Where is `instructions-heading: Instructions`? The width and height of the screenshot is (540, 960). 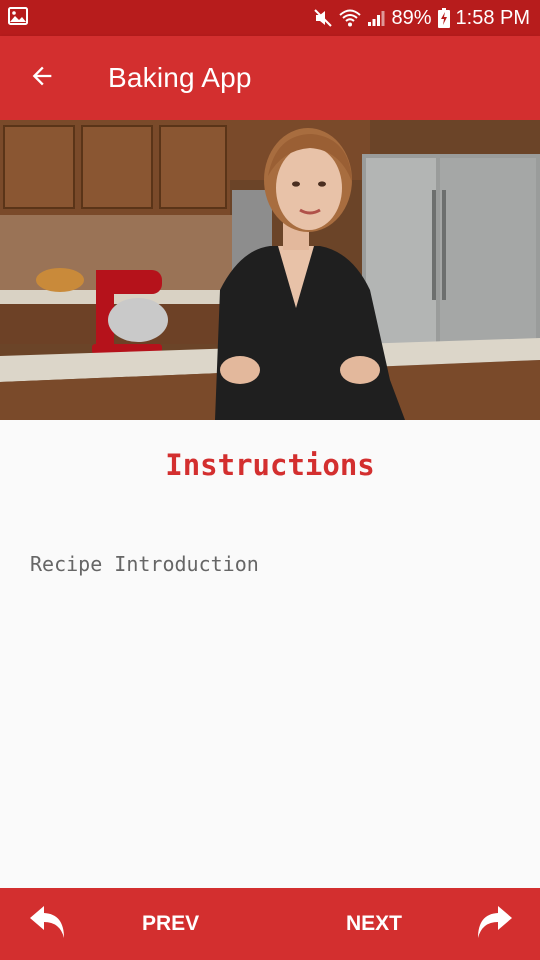 instructions-heading: Instructions is located at coordinates (270, 465).